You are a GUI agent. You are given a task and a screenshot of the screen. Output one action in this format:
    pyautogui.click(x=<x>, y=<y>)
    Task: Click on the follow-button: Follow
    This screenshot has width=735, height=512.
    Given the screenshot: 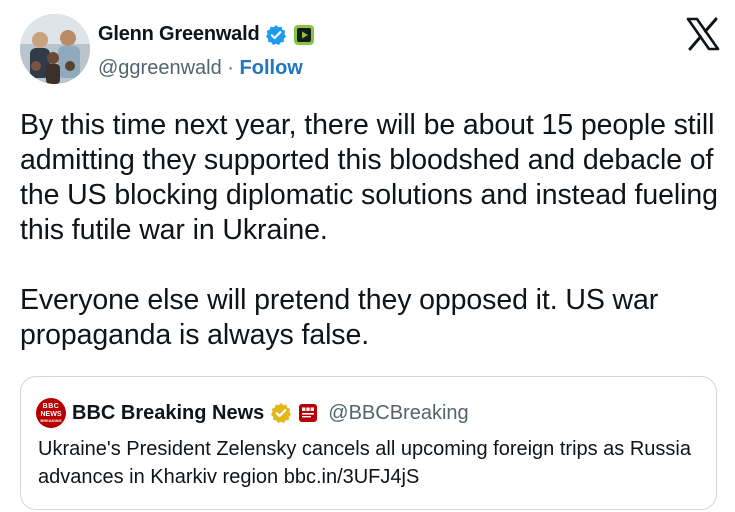 What is the action you would take?
    pyautogui.click(x=271, y=68)
    